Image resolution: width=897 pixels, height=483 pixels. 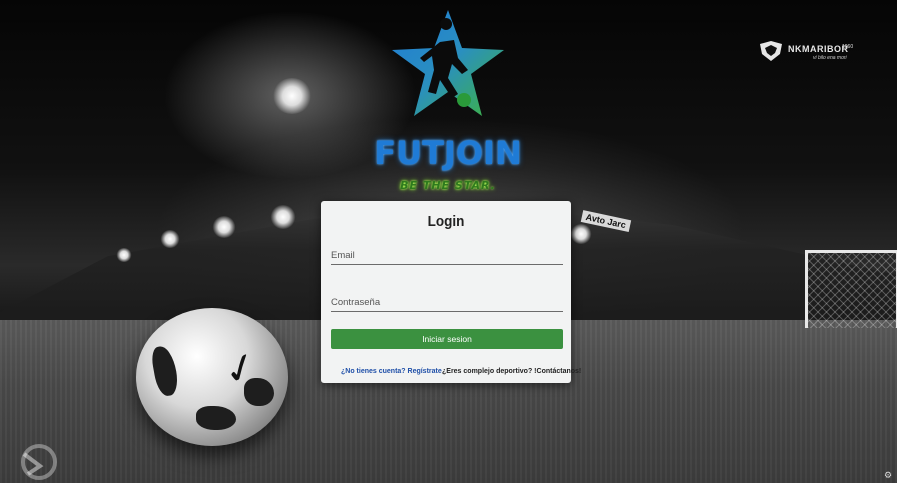 I want to click on brand-tagline: BE THE STAR., so click(x=448, y=185).